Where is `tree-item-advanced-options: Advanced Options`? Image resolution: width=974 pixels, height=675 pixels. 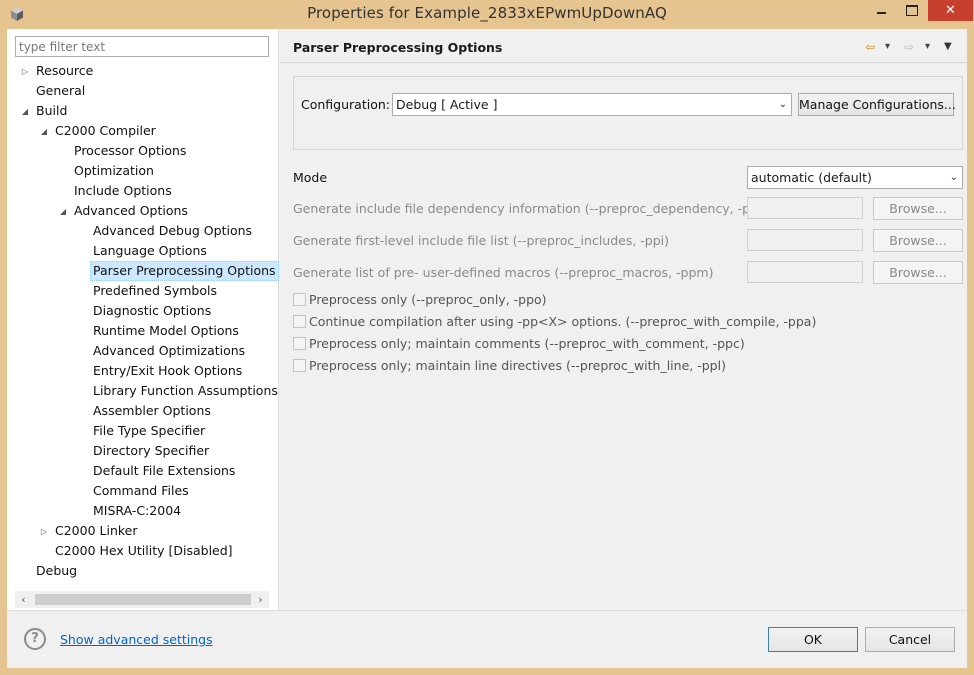
tree-item-advanced-options: Advanced Options is located at coordinates (131, 211).